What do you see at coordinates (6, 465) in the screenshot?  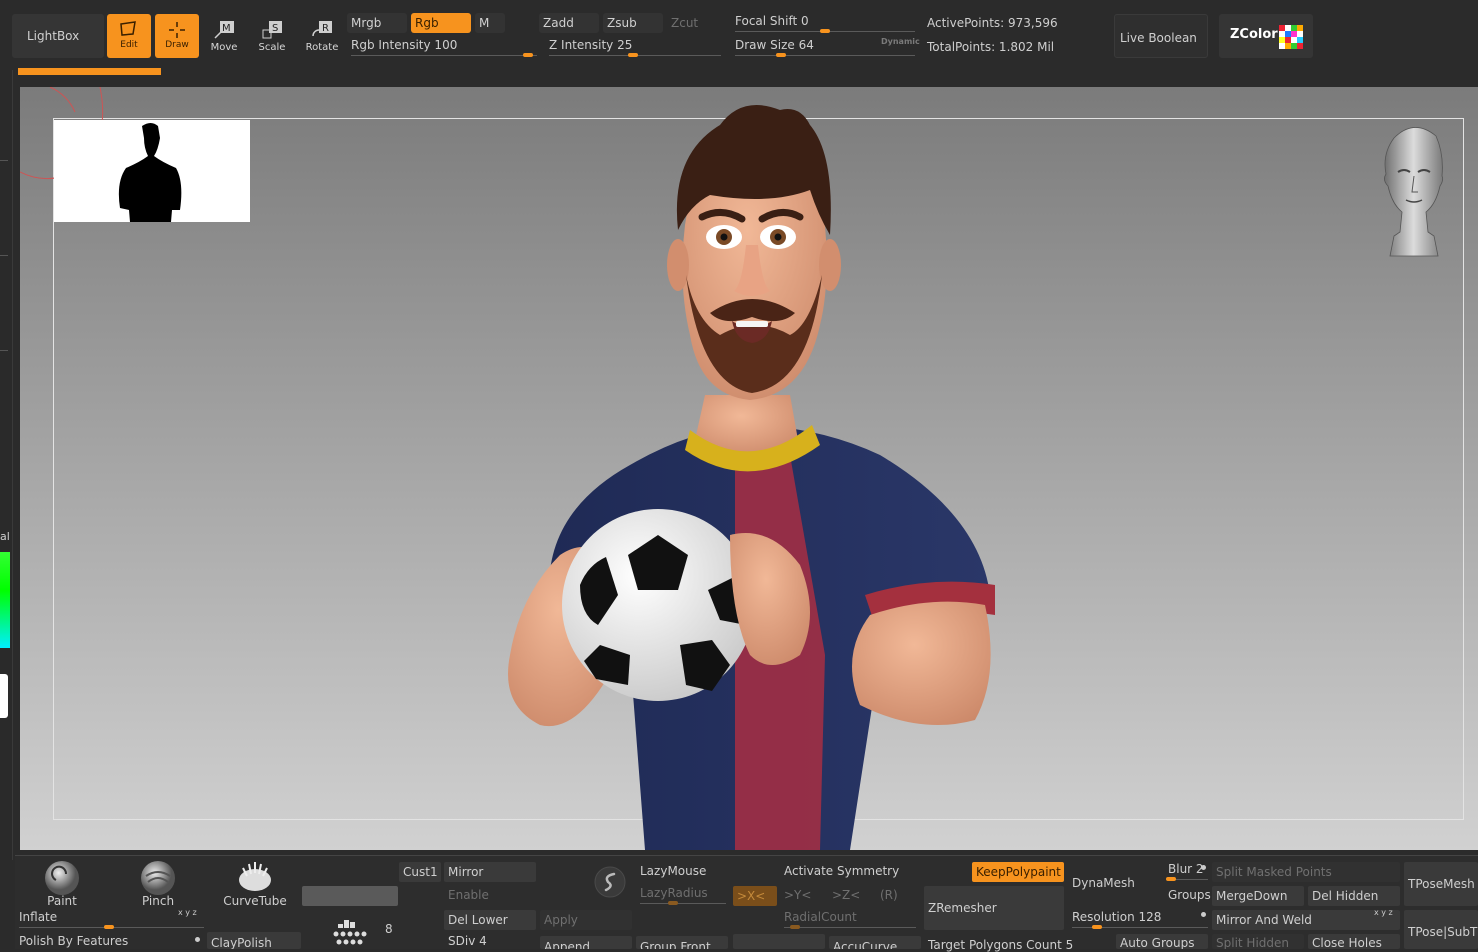 I see `left-strip` at bounding box center [6, 465].